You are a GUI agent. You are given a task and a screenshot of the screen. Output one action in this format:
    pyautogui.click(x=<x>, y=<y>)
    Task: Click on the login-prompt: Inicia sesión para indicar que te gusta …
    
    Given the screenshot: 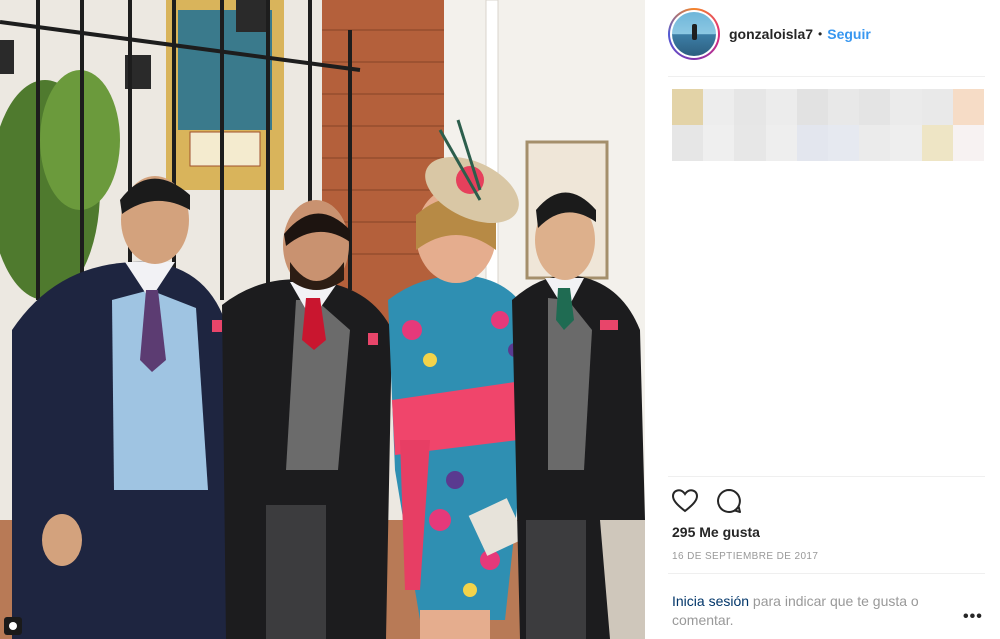 What is the action you would take?
    pyautogui.click(x=817, y=611)
    